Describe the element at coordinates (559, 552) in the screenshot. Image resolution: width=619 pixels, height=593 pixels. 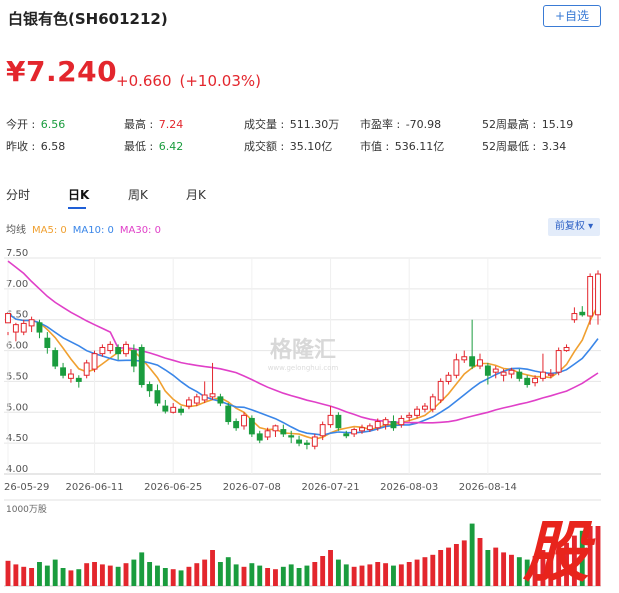
I see `brand-logo-icon: 股` at that location.